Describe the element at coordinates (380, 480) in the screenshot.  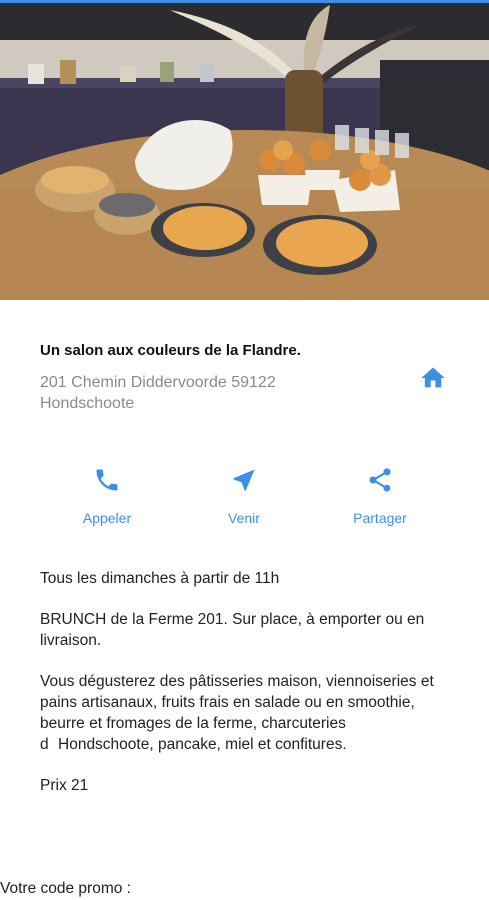
I see `share-icon` at that location.